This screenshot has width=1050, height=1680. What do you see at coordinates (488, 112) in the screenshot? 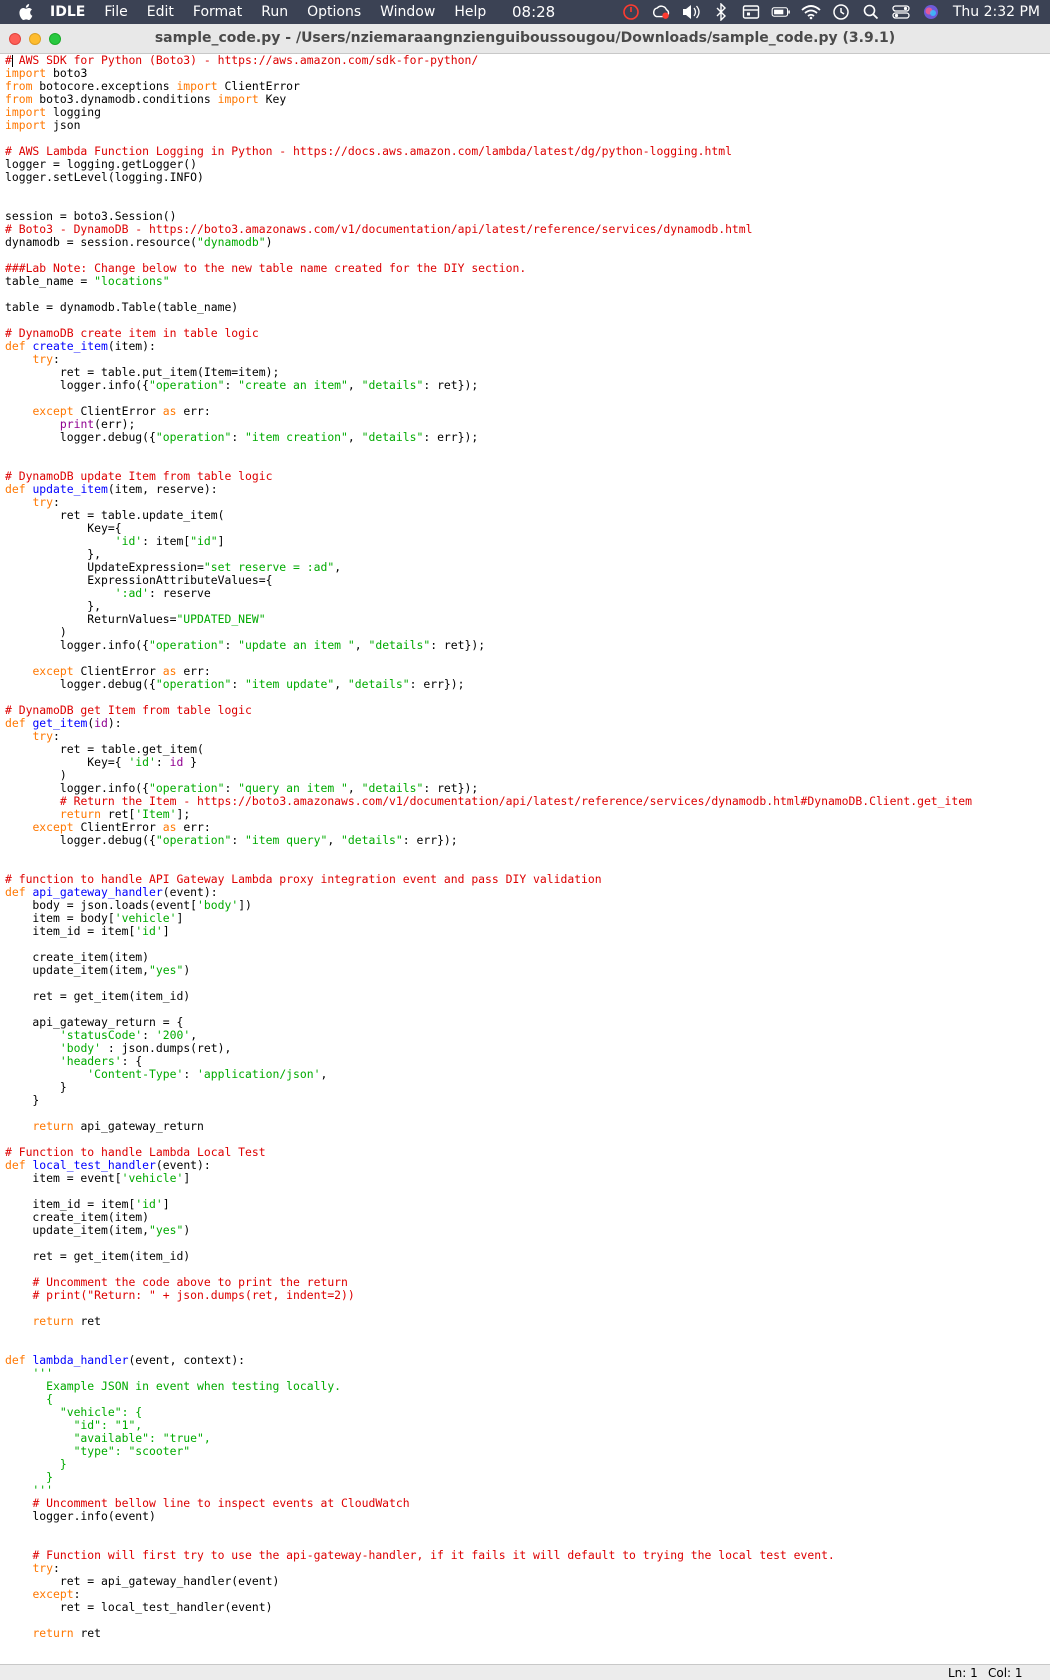
I see `code-line: import logging` at bounding box center [488, 112].